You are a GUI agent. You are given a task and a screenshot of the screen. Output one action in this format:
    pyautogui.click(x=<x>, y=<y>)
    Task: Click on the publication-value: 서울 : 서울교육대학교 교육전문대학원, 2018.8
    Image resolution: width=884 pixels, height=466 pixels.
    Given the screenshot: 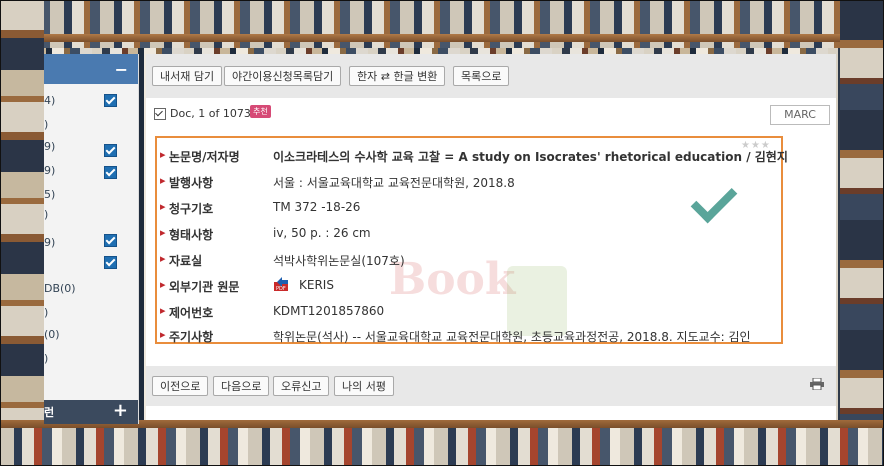 What is the action you would take?
    pyautogui.click(x=394, y=183)
    